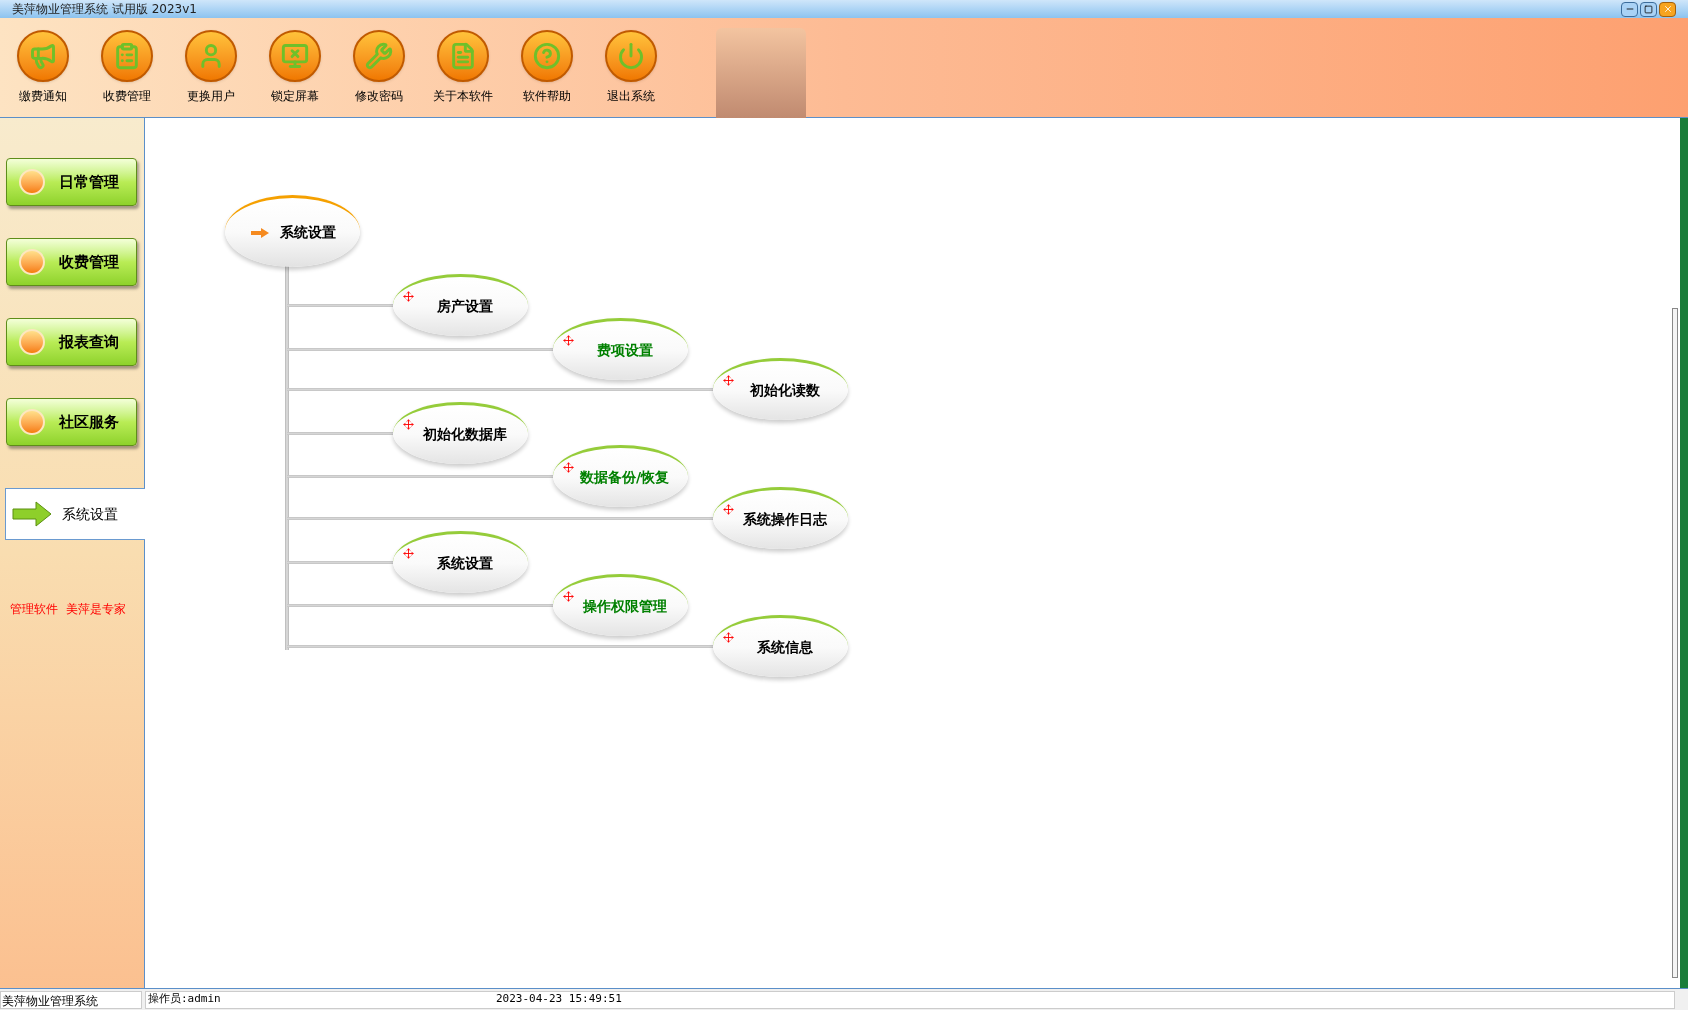  I want to click on diagram-node: 初始化读数, so click(780, 389).